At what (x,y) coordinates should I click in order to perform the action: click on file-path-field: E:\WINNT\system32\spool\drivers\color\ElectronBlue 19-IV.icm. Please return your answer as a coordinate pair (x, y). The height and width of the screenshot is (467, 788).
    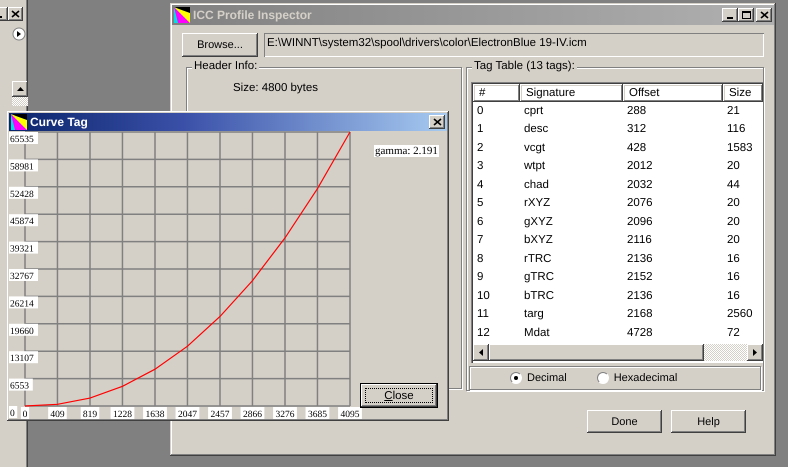
    Looking at the image, I should click on (514, 45).